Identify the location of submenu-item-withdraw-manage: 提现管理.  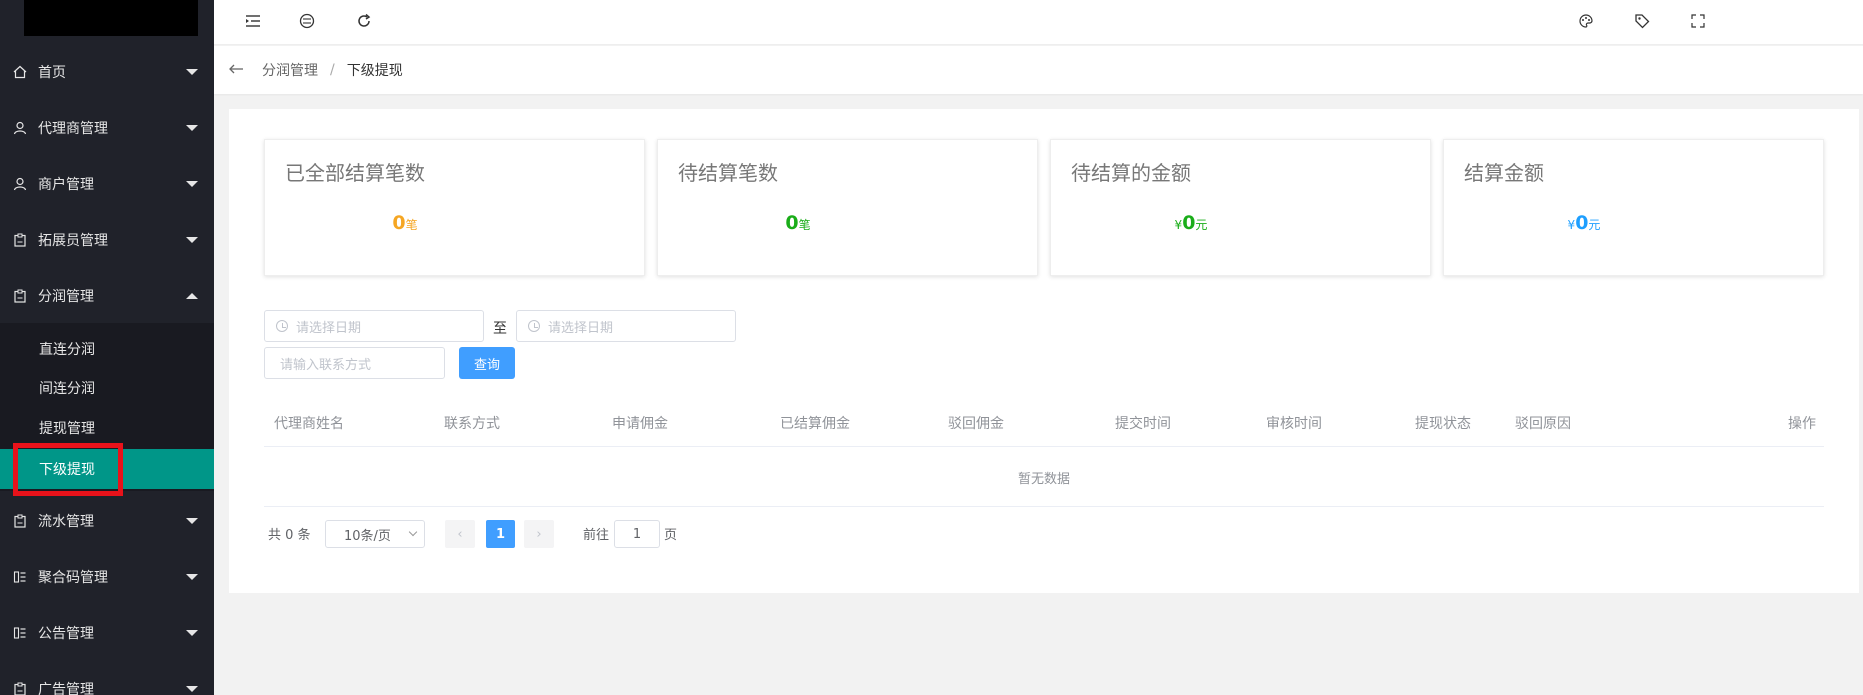
(107, 428).